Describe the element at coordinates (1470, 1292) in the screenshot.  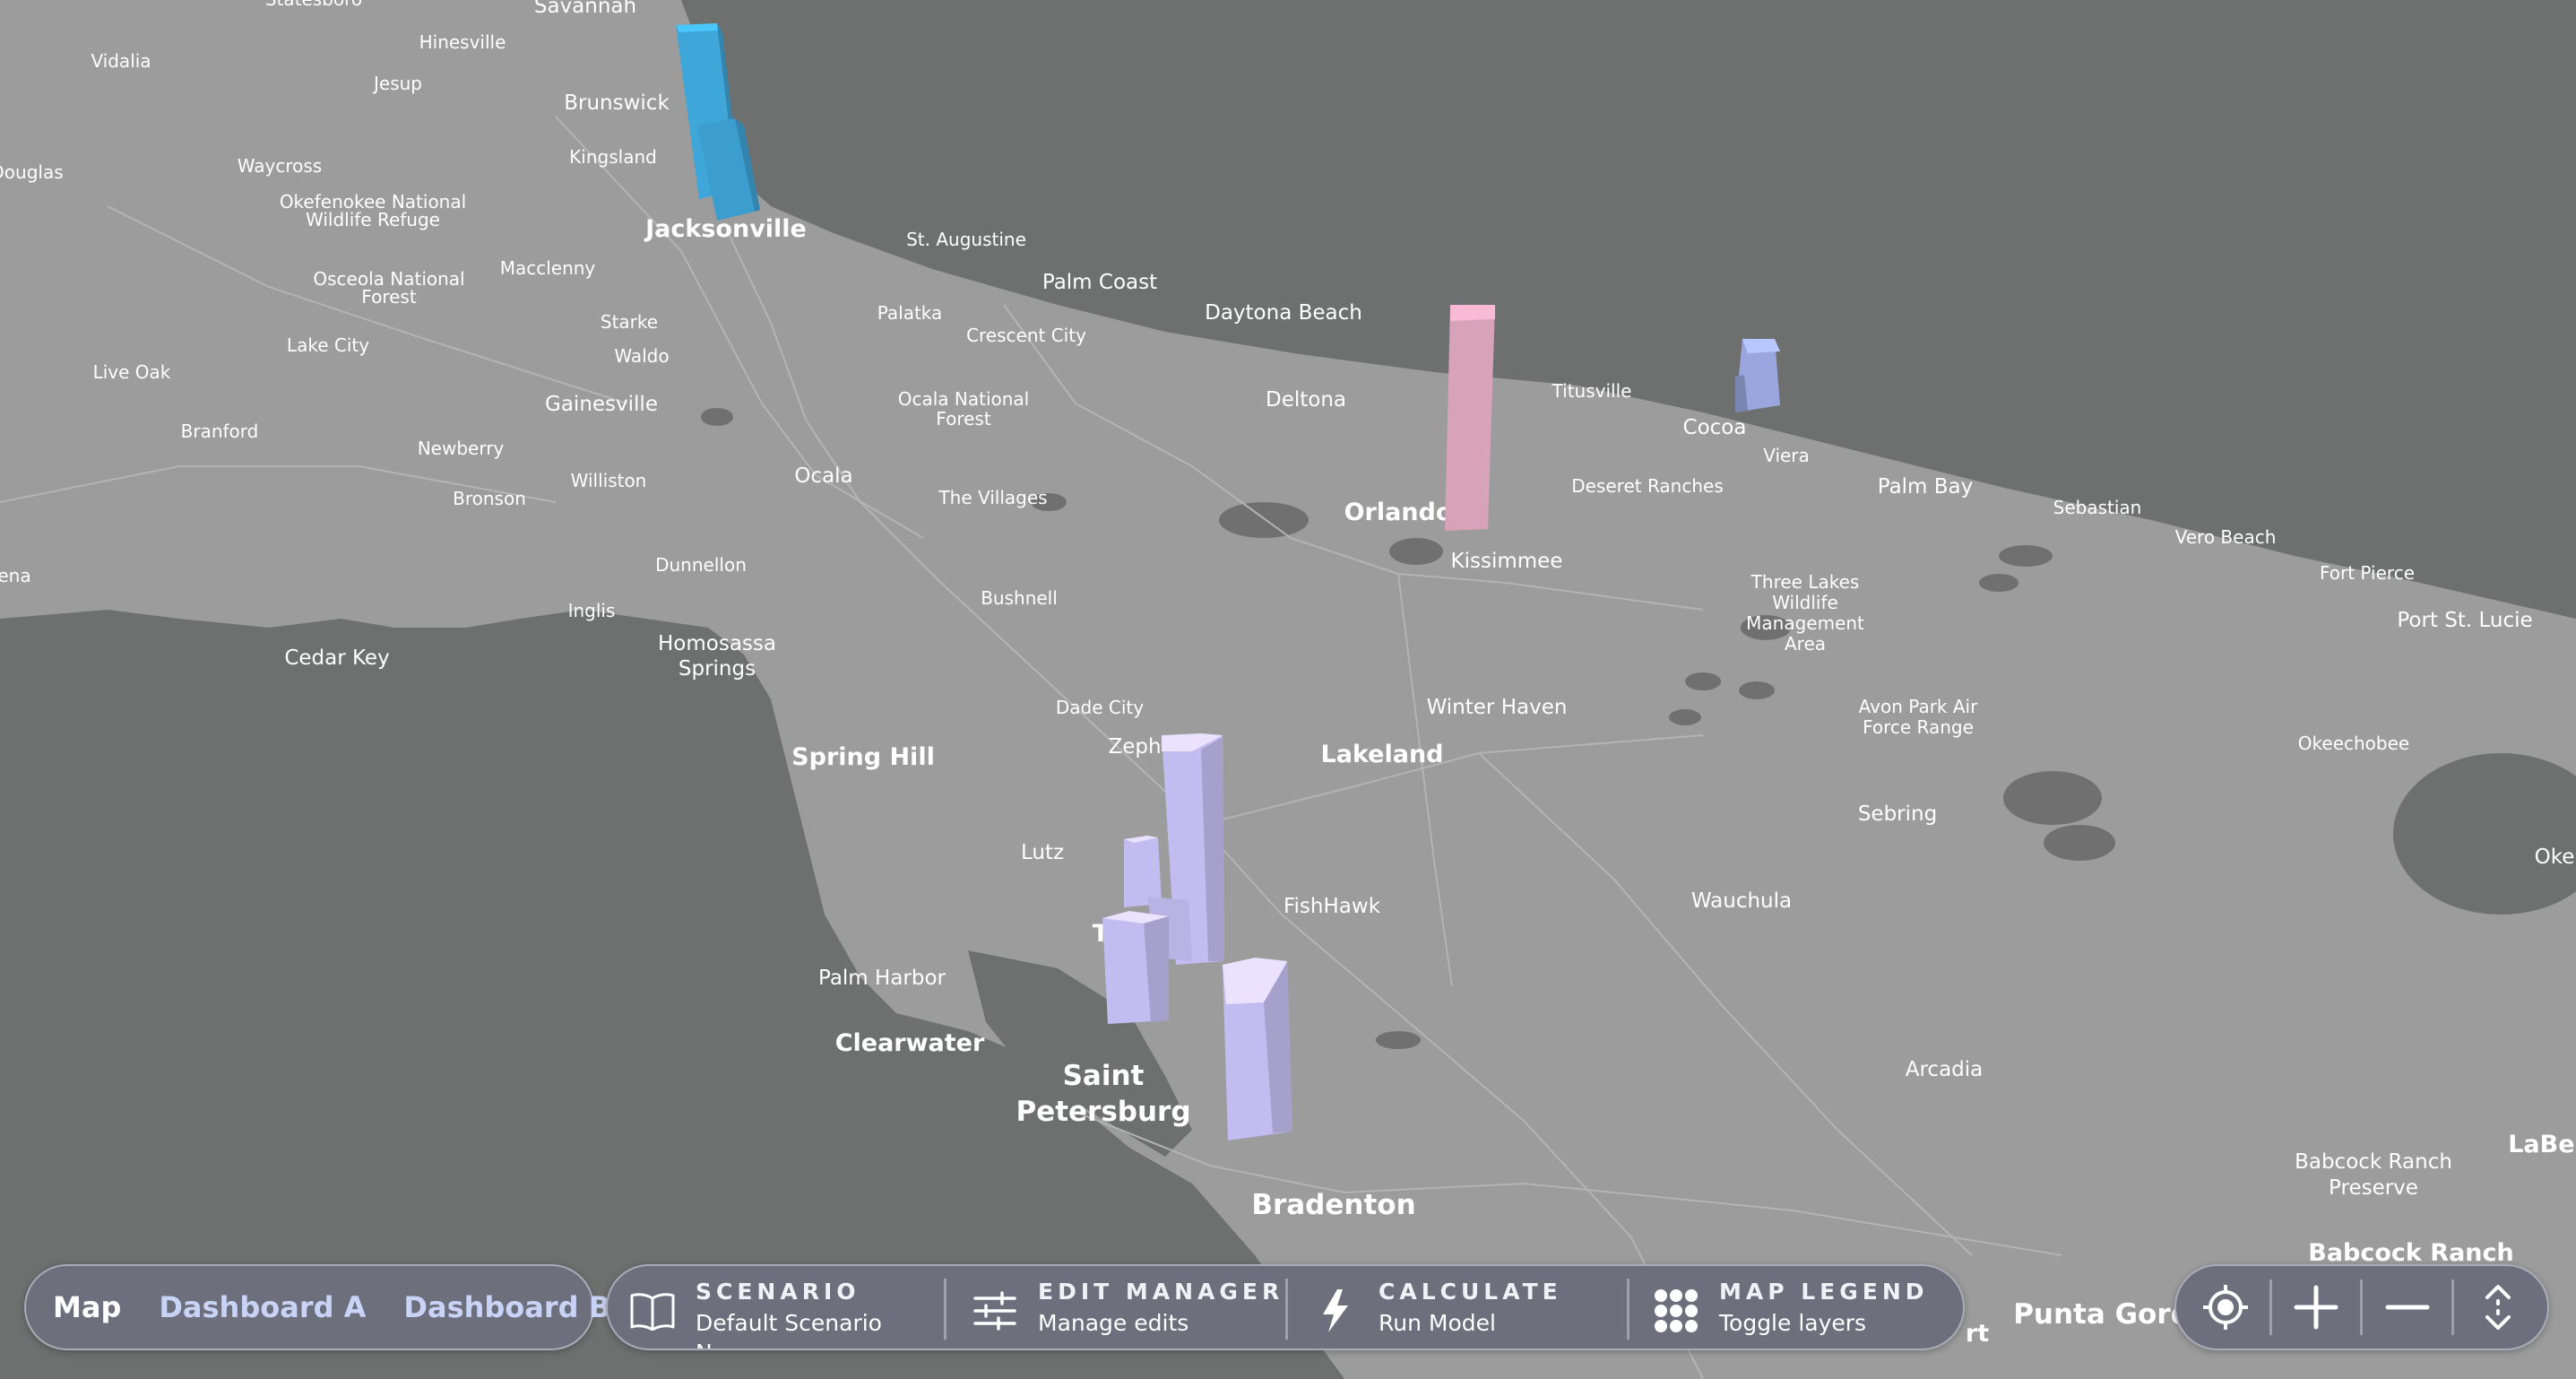
I see `calculate-title: CALCULATE` at that location.